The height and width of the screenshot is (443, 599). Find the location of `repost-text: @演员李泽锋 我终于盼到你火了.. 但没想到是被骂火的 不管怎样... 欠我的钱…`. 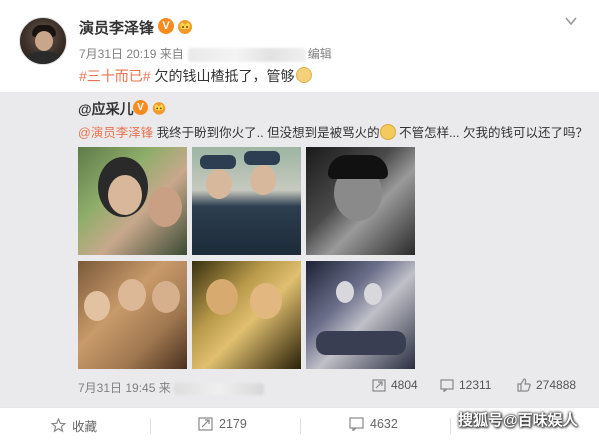

repost-text: @演员李泽锋 我终于盼到你火了.. 但没想到是被骂火的 不管怎样... 欠我的钱… is located at coordinates (333, 131).